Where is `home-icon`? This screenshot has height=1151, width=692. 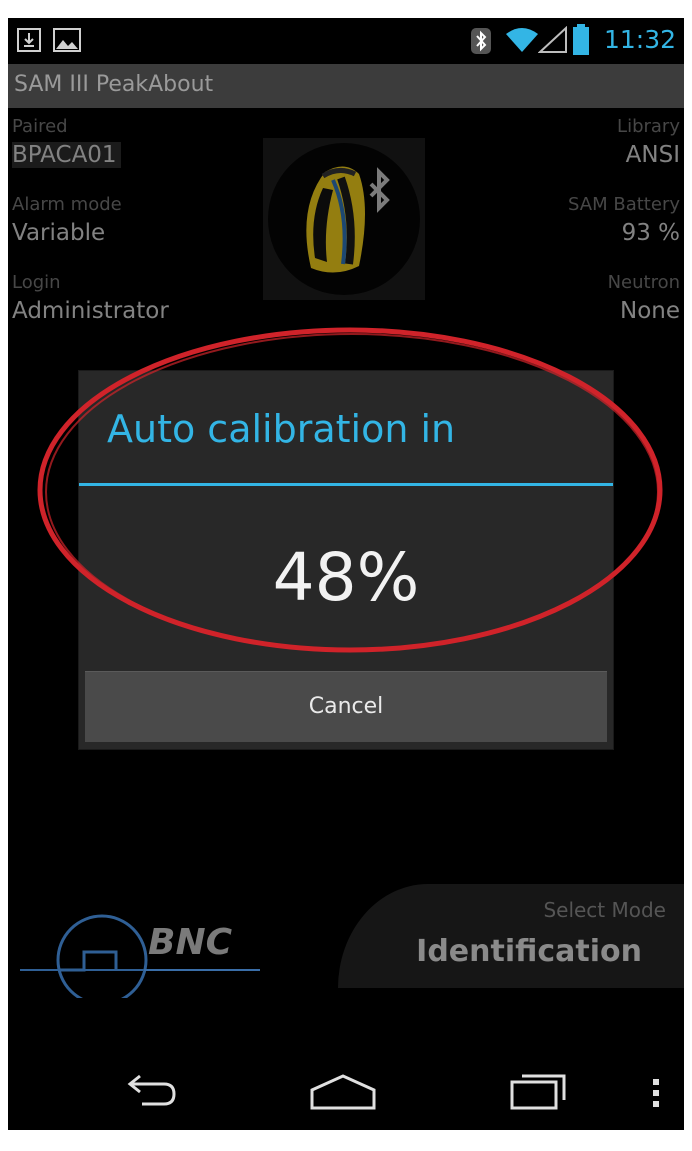
home-icon is located at coordinates (343, 1094).